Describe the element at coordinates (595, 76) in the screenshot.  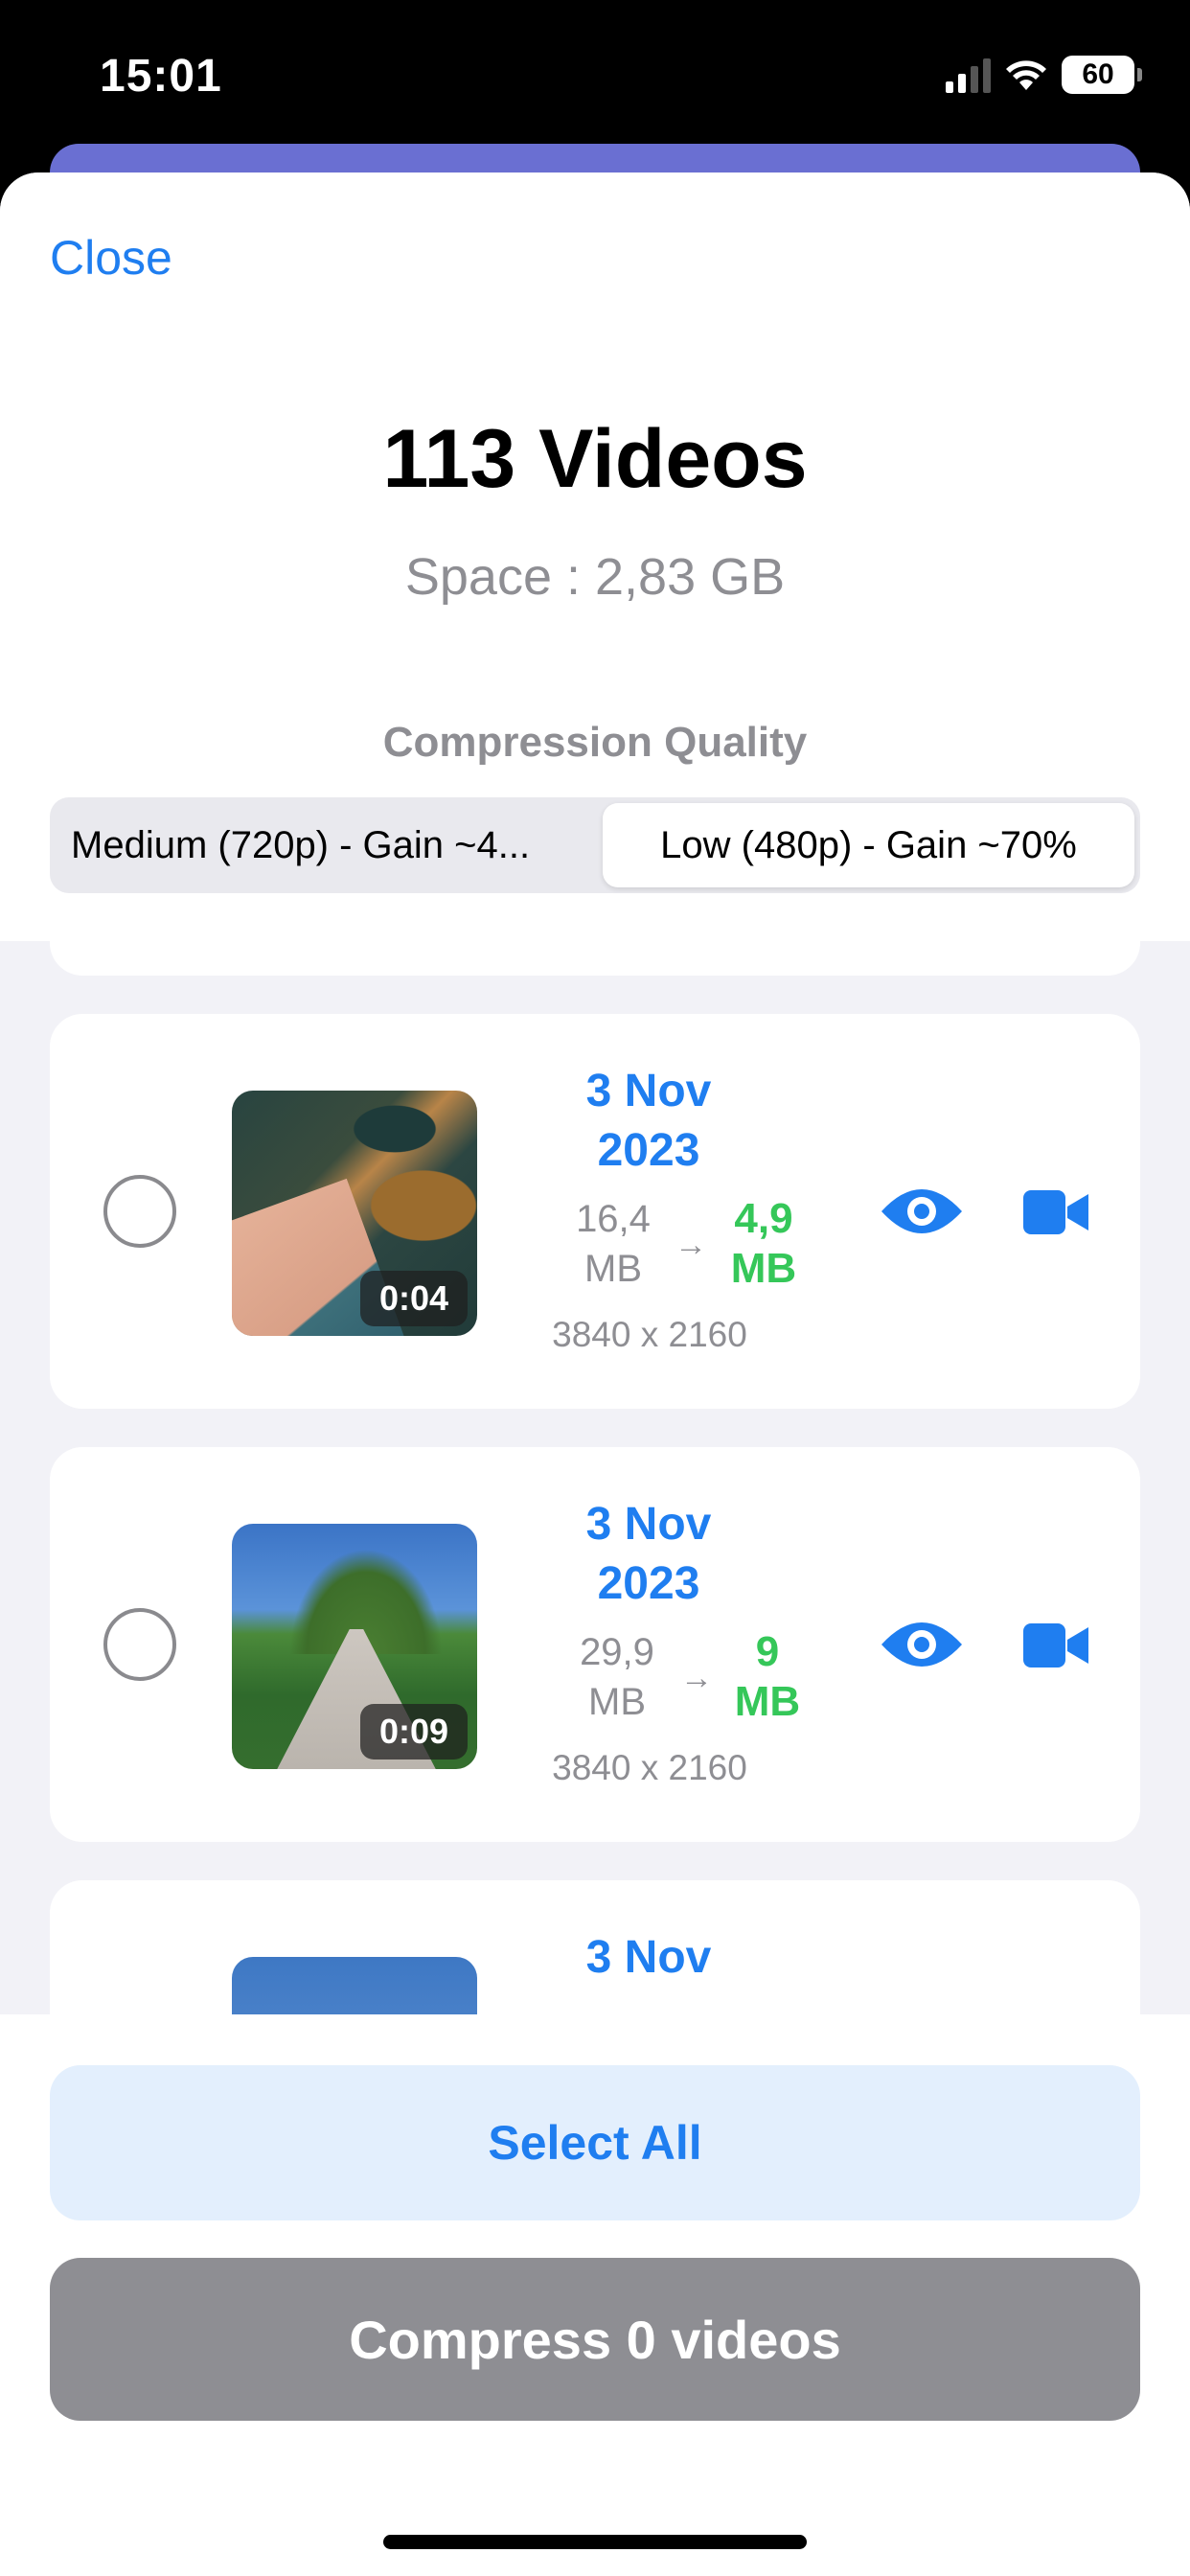
I see `status-bar: 15:01 60` at that location.